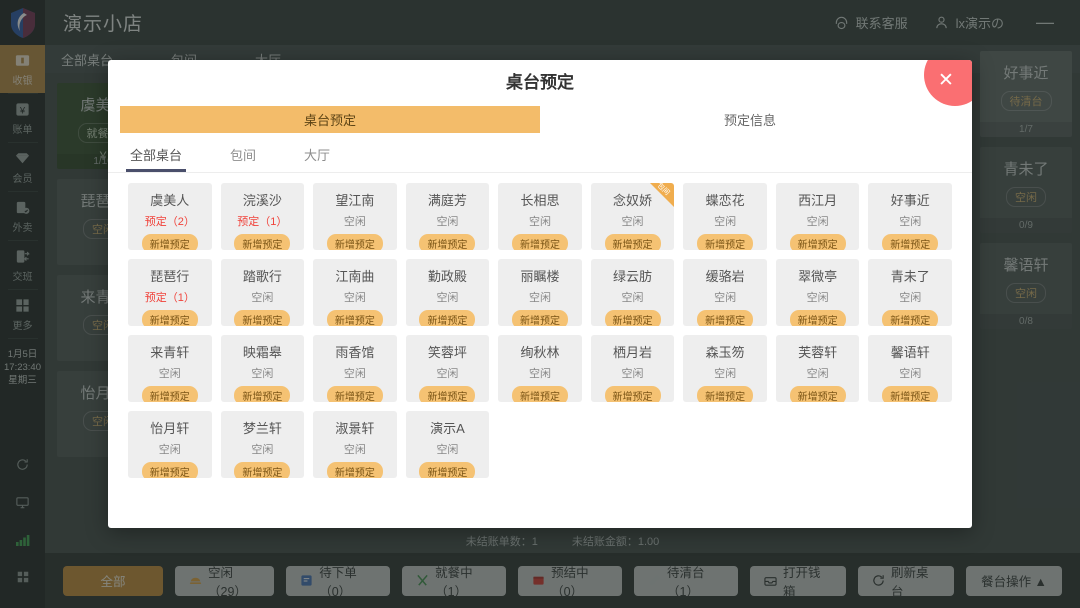 This screenshot has width=1080, height=608. What do you see at coordinates (910, 292) in the screenshot?
I see `reservation-table-card: 青未了 空闲 新增预定` at bounding box center [910, 292].